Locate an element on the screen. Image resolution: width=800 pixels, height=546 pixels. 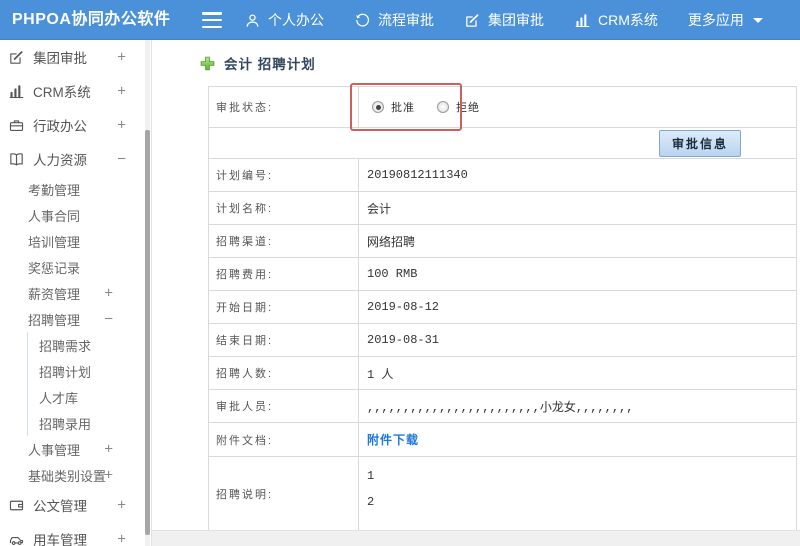
sidebar-item-label: 公文管理 is located at coordinates (60, 506).